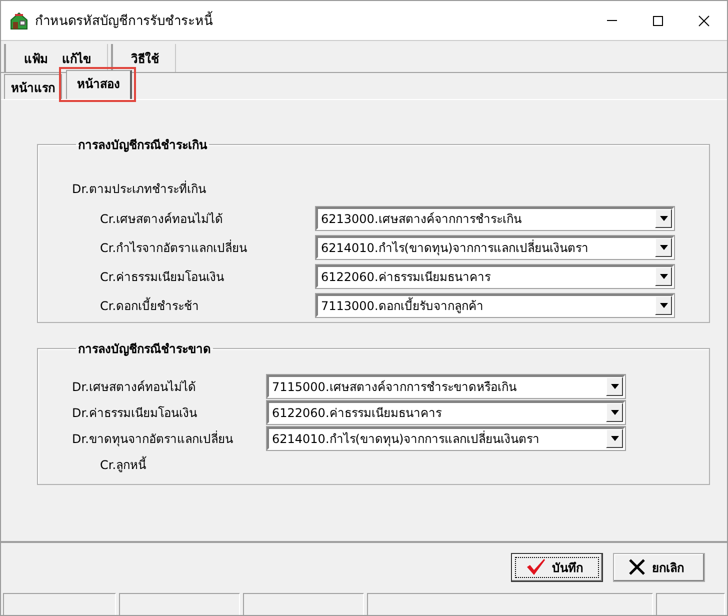 This screenshot has width=728, height=616. What do you see at coordinates (134, 413) in the screenshot?
I see `field-label: Dr.ค่าธรรมเนียมโอนเงิน` at bounding box center [134, 413].